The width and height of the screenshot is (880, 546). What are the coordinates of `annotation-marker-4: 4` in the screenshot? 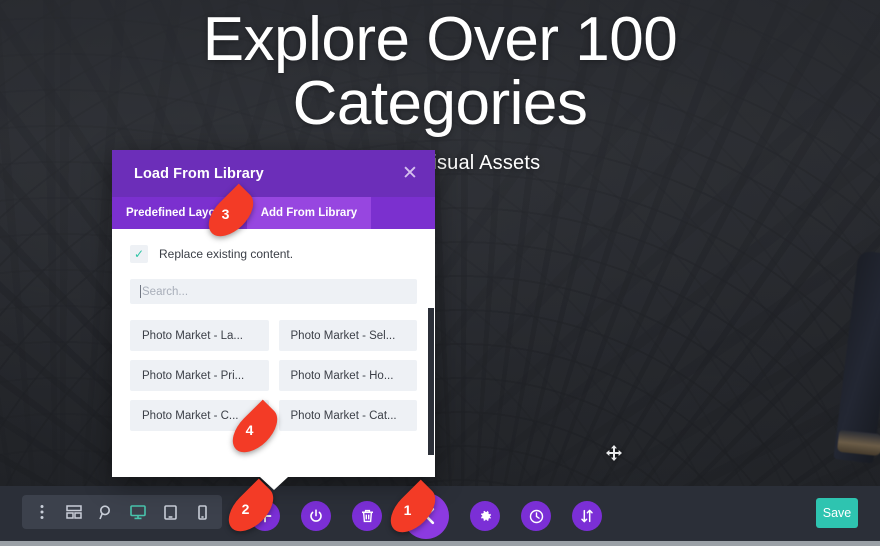 It's located at (255, 430).